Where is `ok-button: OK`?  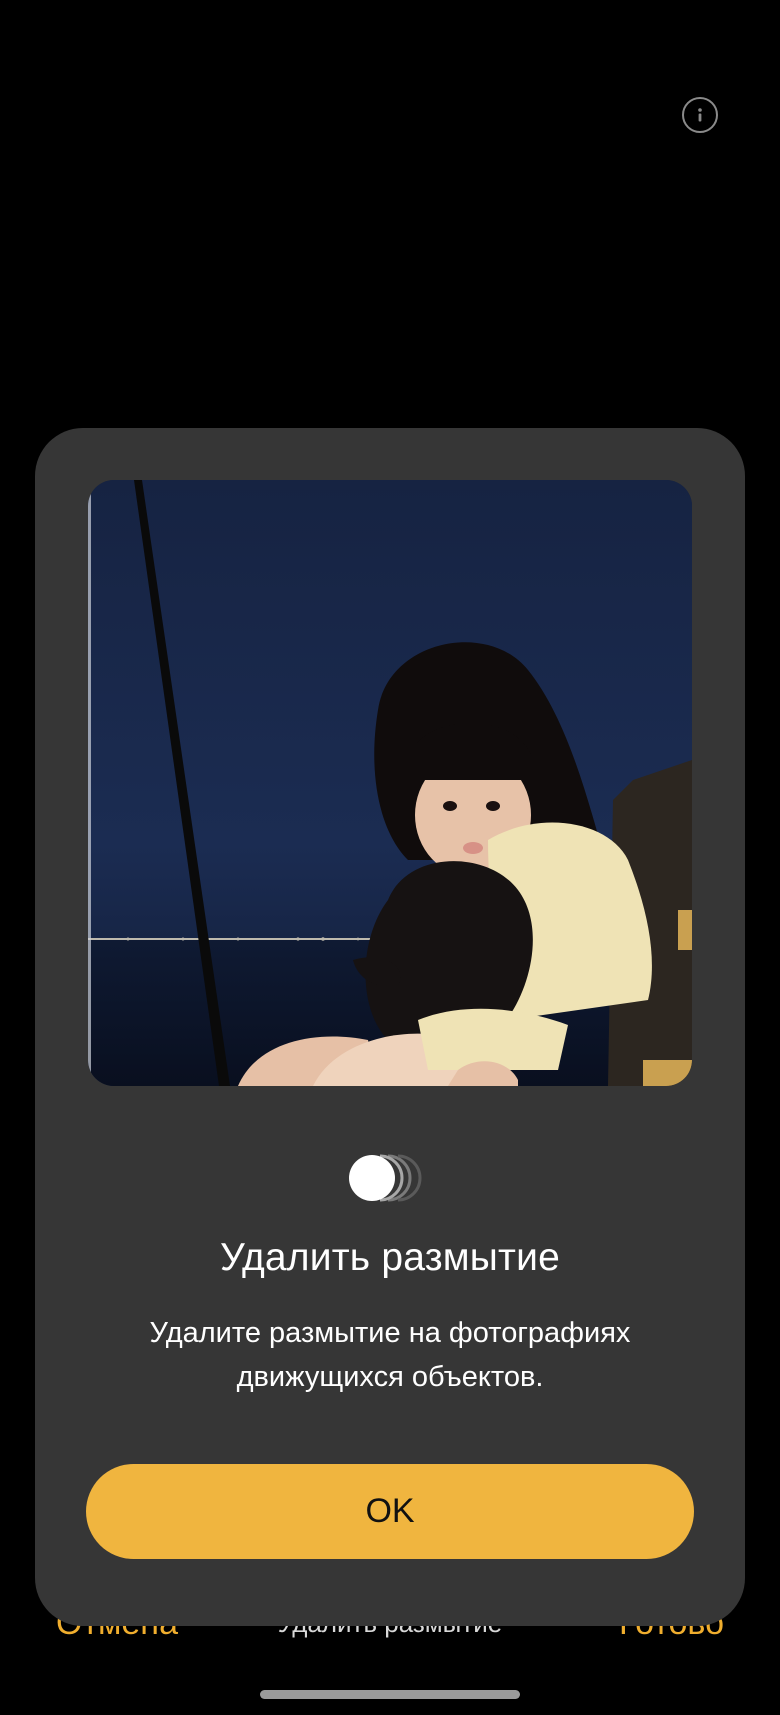 ok-button: OK is located at coordinates (390, 1511).